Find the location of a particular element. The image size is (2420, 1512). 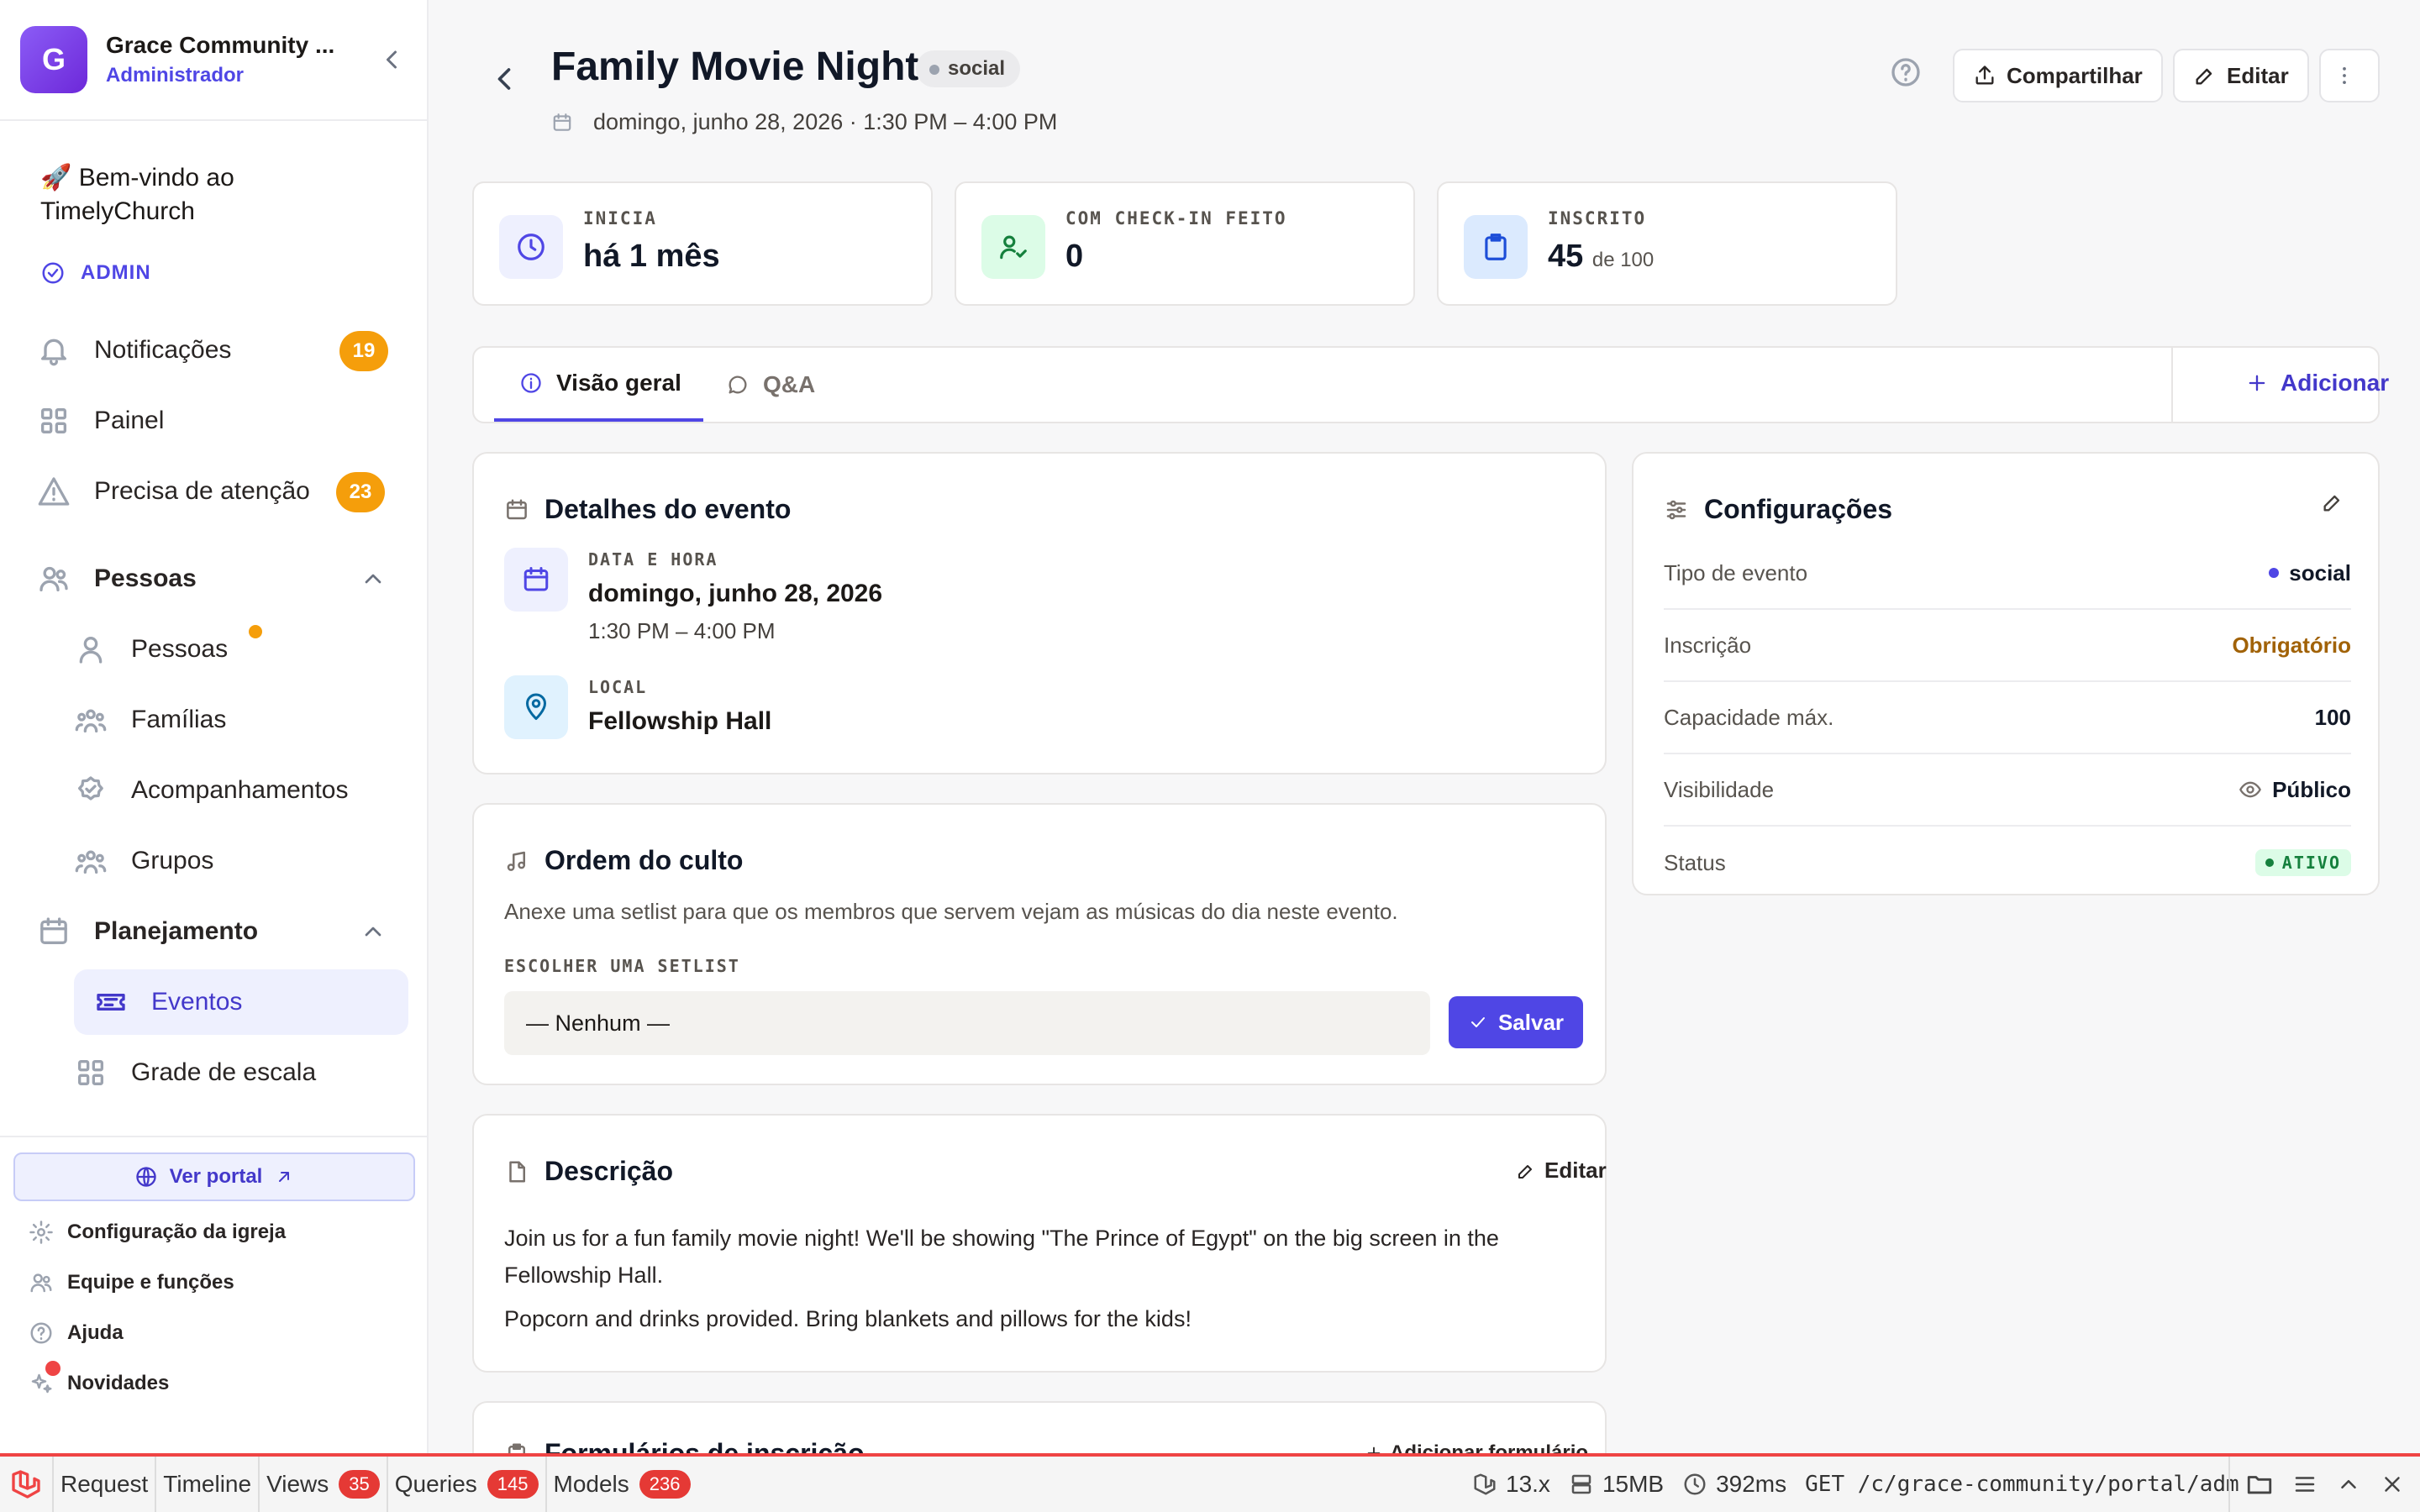

save-button: Salvar is located at coordinates (1516, 1022).